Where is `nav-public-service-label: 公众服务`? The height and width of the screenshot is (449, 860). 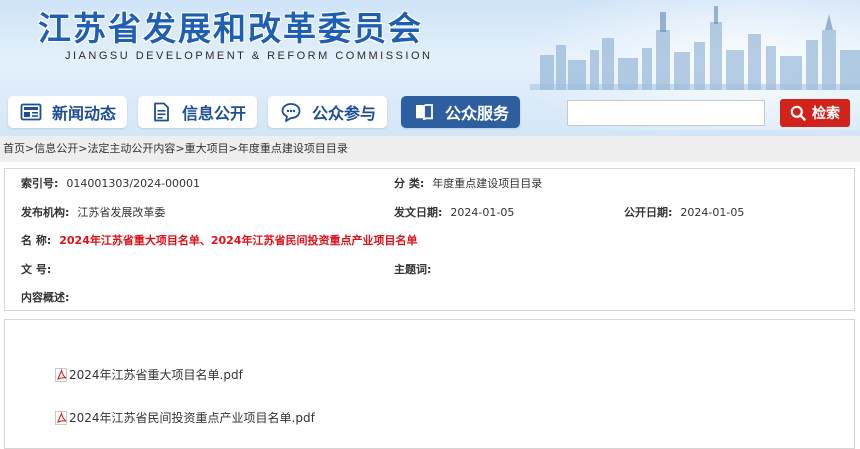 nav-public-service-label: 公众服务 is located at coordinates (477, 113).